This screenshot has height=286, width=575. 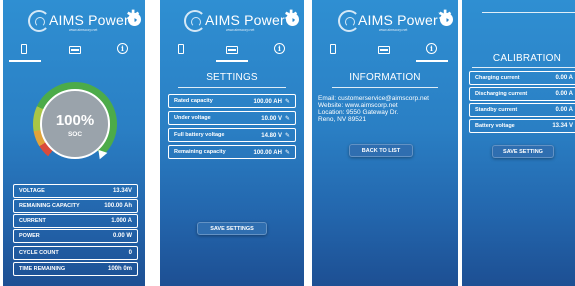 What do you see at coordinates (32, 191) in the screenshot?
I see `row-label: VOLTAGE` at bounding box center [32, 191].